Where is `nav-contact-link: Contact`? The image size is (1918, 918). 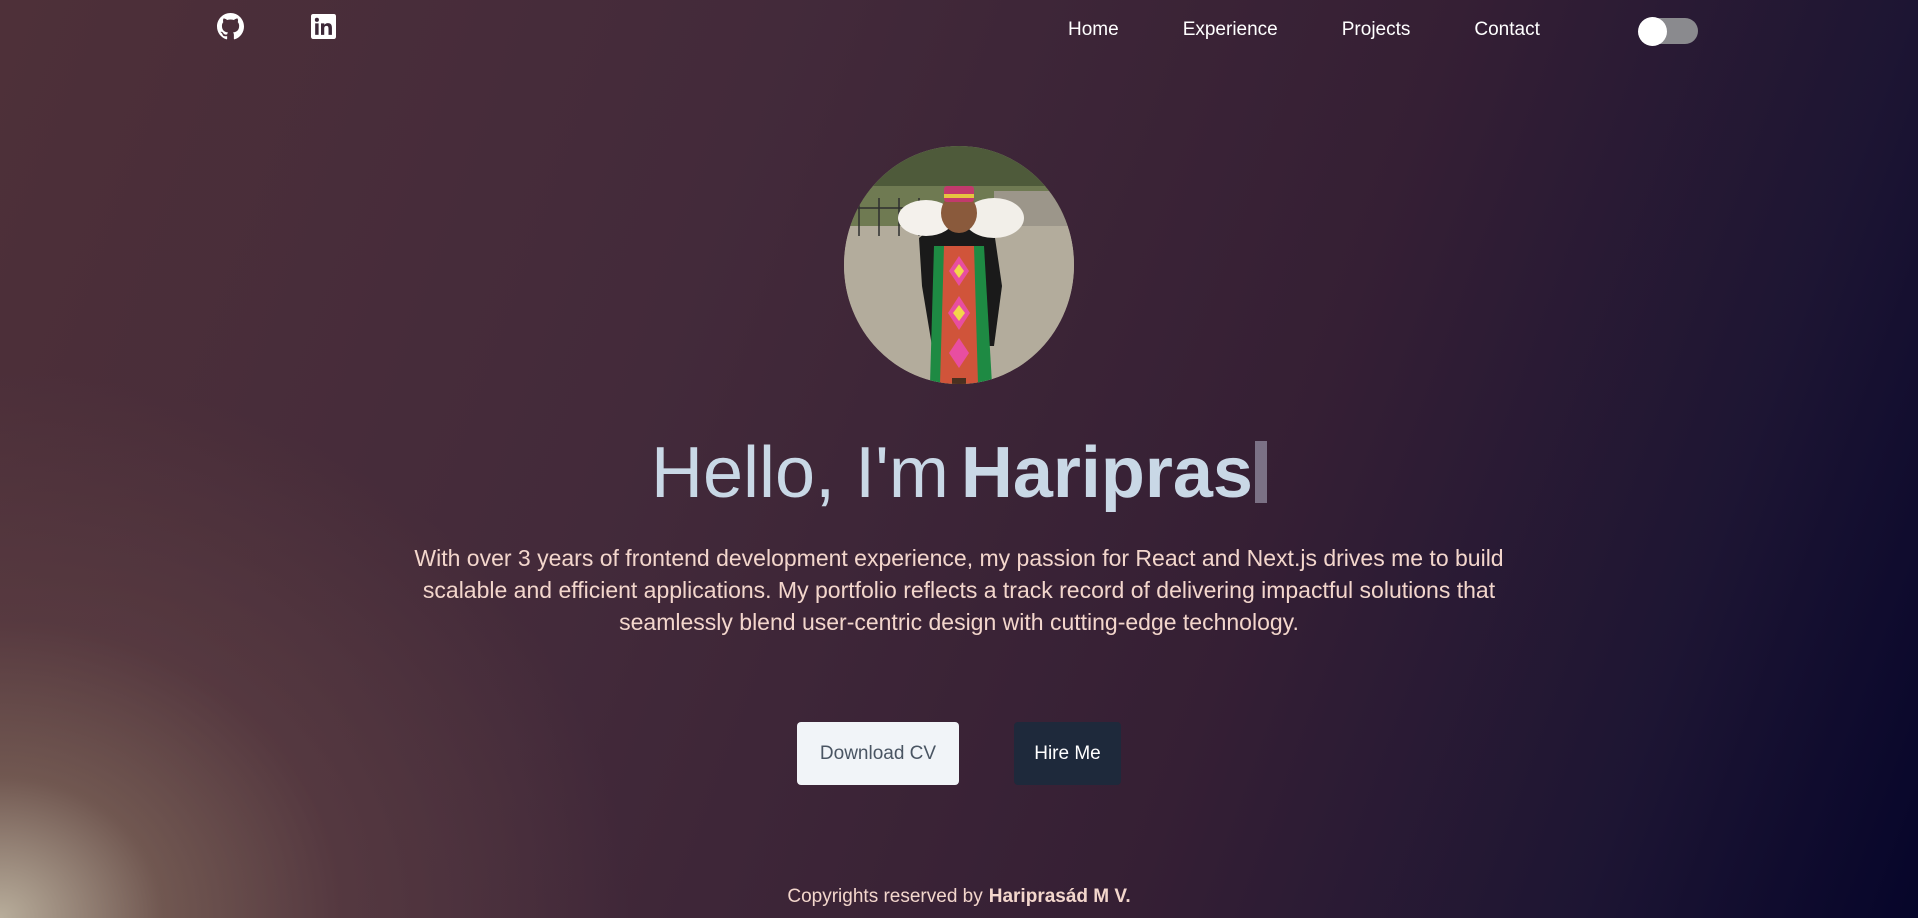 nav-contact-link: Contact is located at coordinates (1506, 30).